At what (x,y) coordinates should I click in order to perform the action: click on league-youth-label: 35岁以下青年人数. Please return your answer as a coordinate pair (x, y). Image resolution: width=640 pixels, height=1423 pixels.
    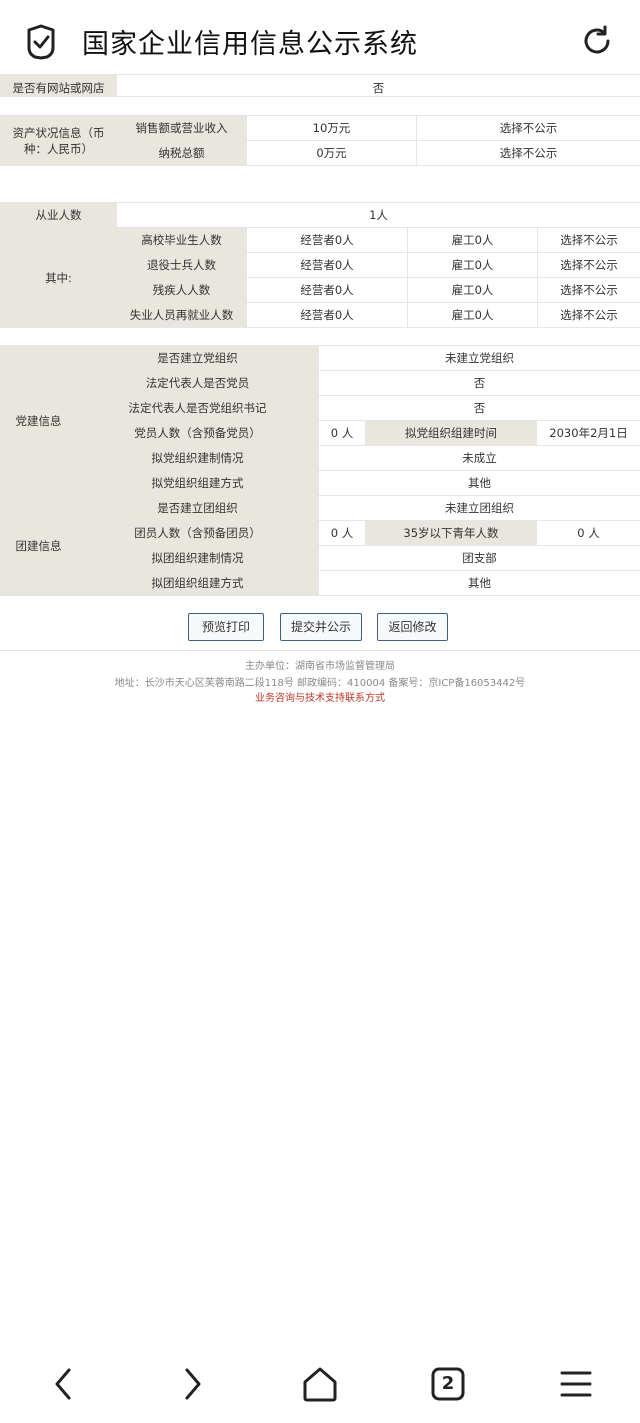
    Looking at the image, I should click on (451, 533).